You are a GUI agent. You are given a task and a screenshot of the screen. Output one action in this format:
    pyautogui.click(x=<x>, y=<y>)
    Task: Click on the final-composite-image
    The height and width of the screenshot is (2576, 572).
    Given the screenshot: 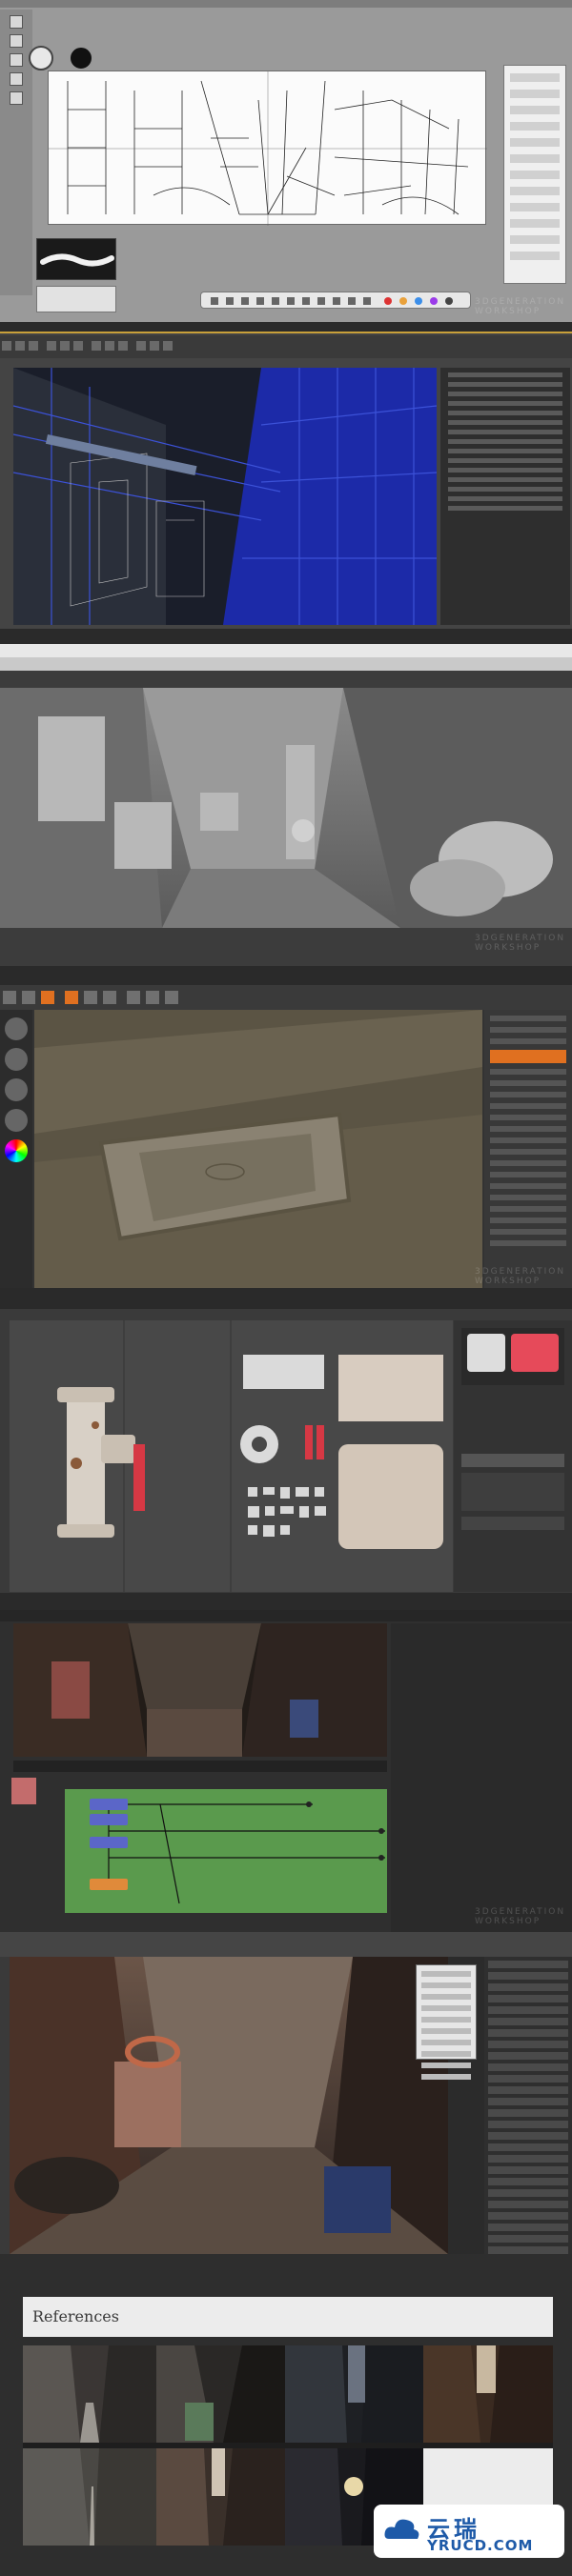 What is the action you would take?
    pyautogui.click(x=229, y=2105)
    